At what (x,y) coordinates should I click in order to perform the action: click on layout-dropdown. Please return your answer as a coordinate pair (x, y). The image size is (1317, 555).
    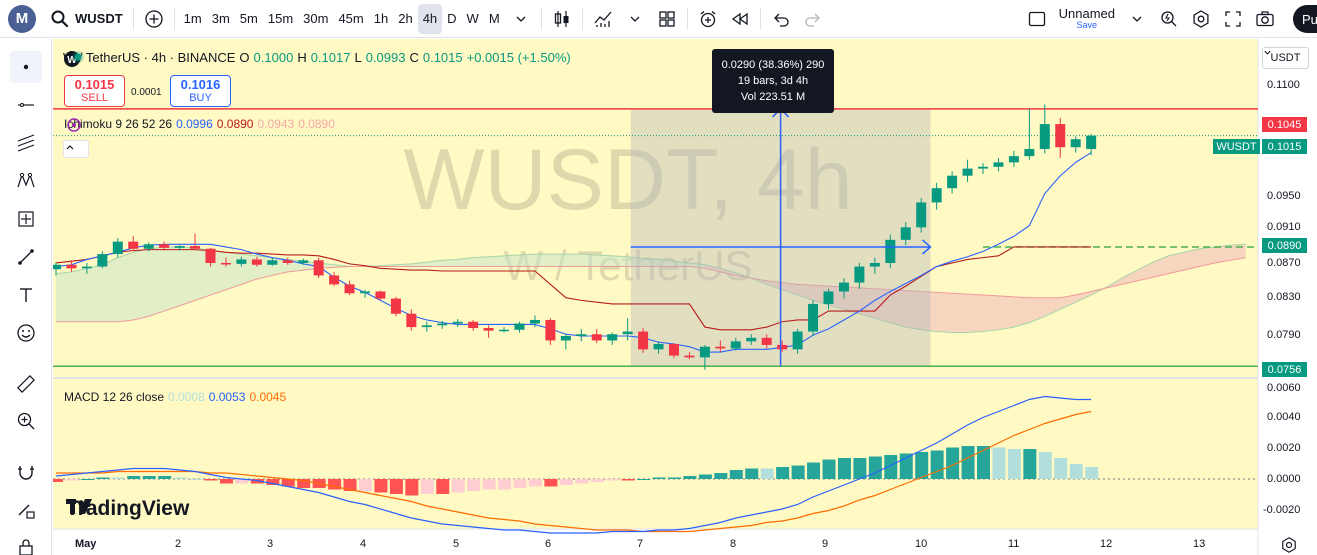
    Looking at the image, I should click on (1137, 19).